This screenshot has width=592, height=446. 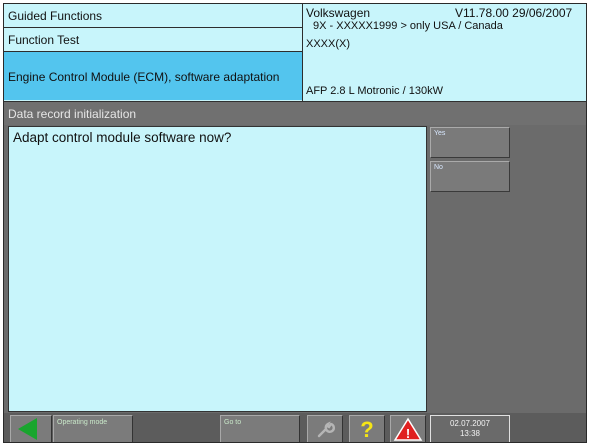 I want to click on tools-button, so click(x=325, y=428).